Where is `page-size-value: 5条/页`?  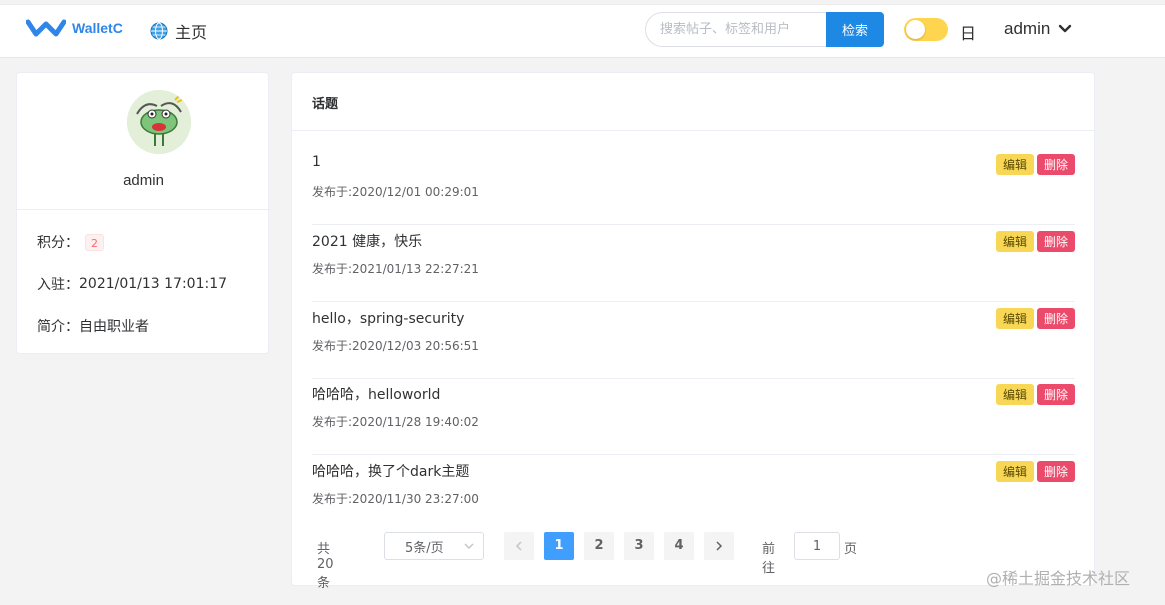 page-size-value: 5条/页 is located at coordinates (424, 548).